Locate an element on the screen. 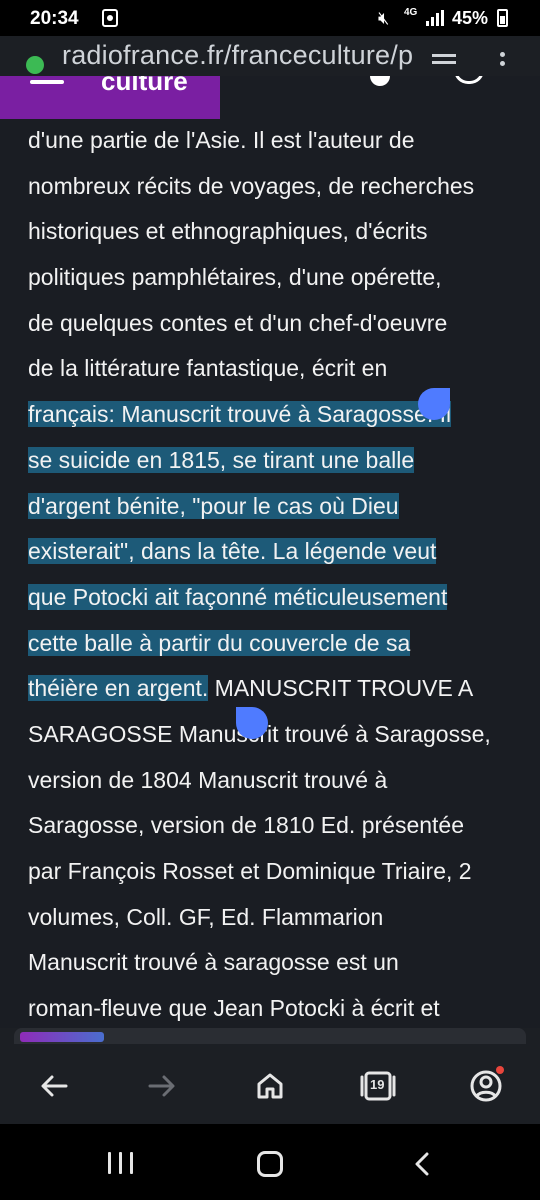  hamburger-icon is located at coordinates (47, 83).